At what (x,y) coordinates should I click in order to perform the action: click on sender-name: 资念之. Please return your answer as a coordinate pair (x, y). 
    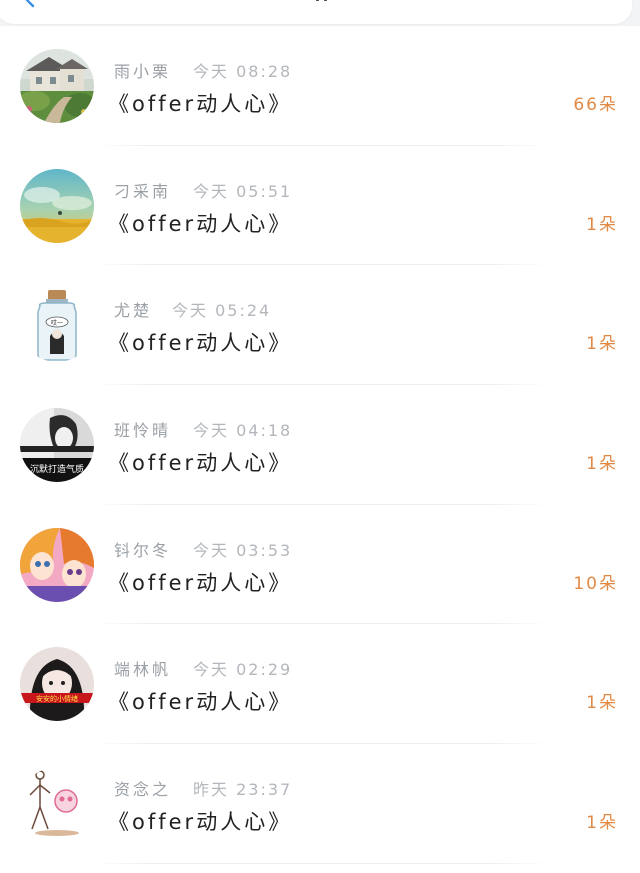
    Looking at the image, I should click on (143, 790).